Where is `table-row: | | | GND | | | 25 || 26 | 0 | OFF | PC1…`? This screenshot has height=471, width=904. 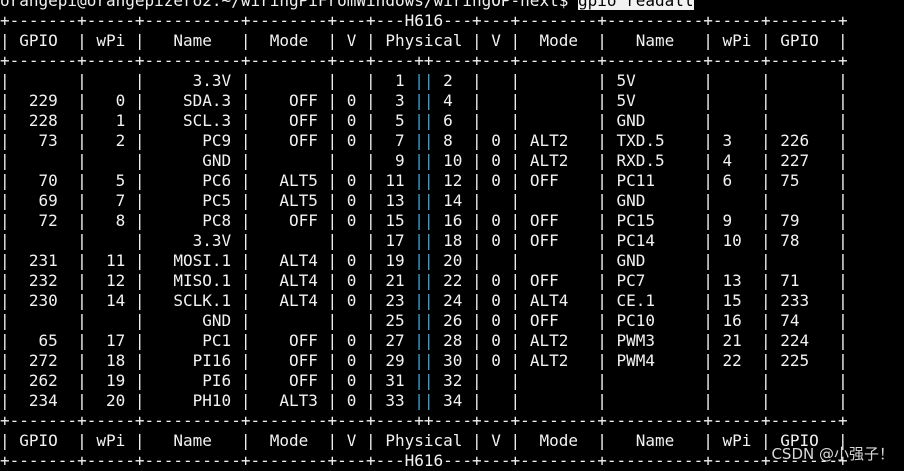 table-row: | | | GND | | | 25 || 26 | 0 | OFF | PC1… is located at coordinates (424, 320).